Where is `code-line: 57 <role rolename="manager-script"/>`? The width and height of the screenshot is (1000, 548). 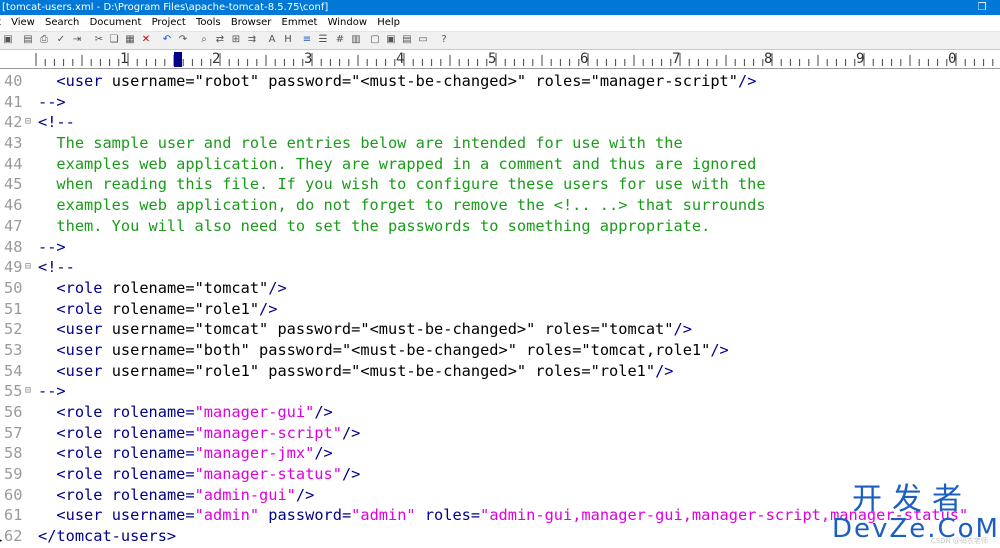 code-line: 57 <role rolename="manager-script"/> is located at coordinates (500, 433).